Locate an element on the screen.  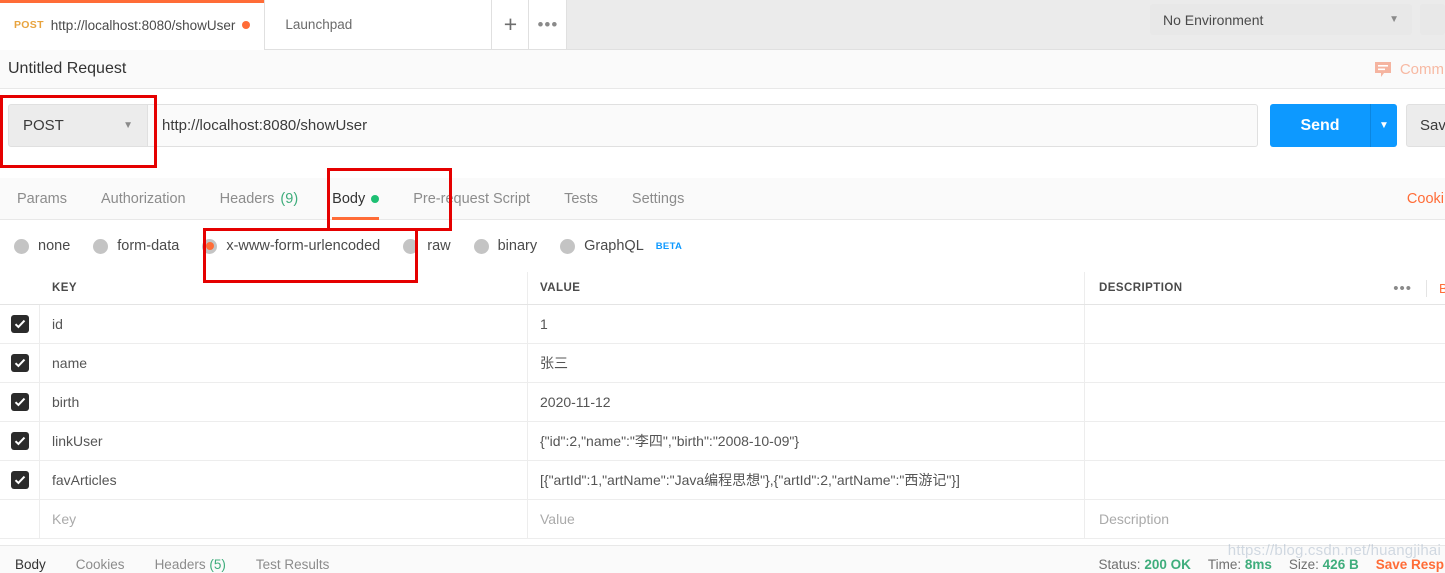
row-value-text: 1 is located at coordinates (544, 324).